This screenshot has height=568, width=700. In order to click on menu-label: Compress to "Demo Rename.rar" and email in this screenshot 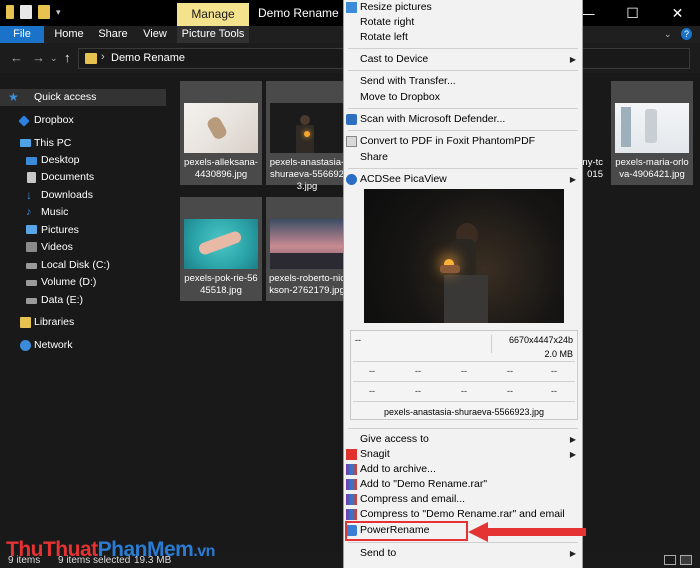, I will do `click(462, 514)`.